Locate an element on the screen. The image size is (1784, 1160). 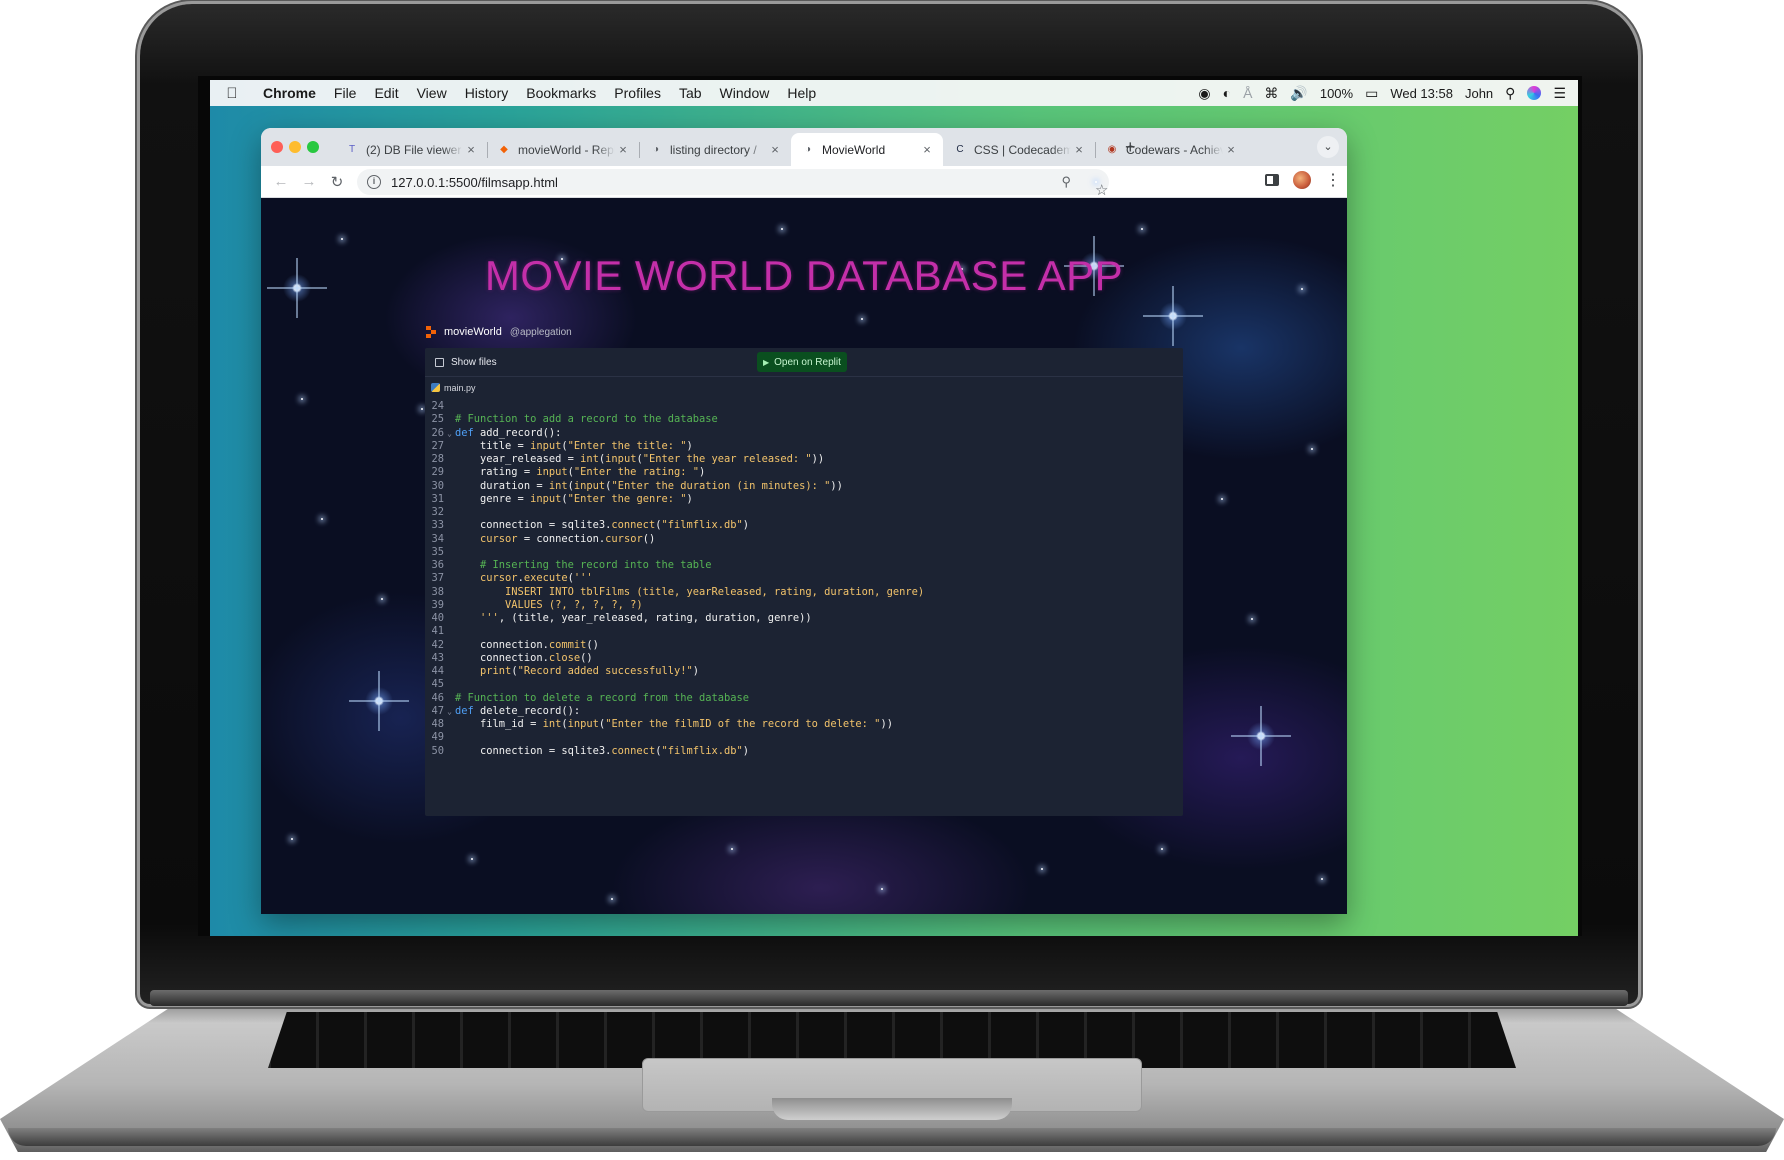
battery-icon: ▭ is located at coordinates (1371, 93).